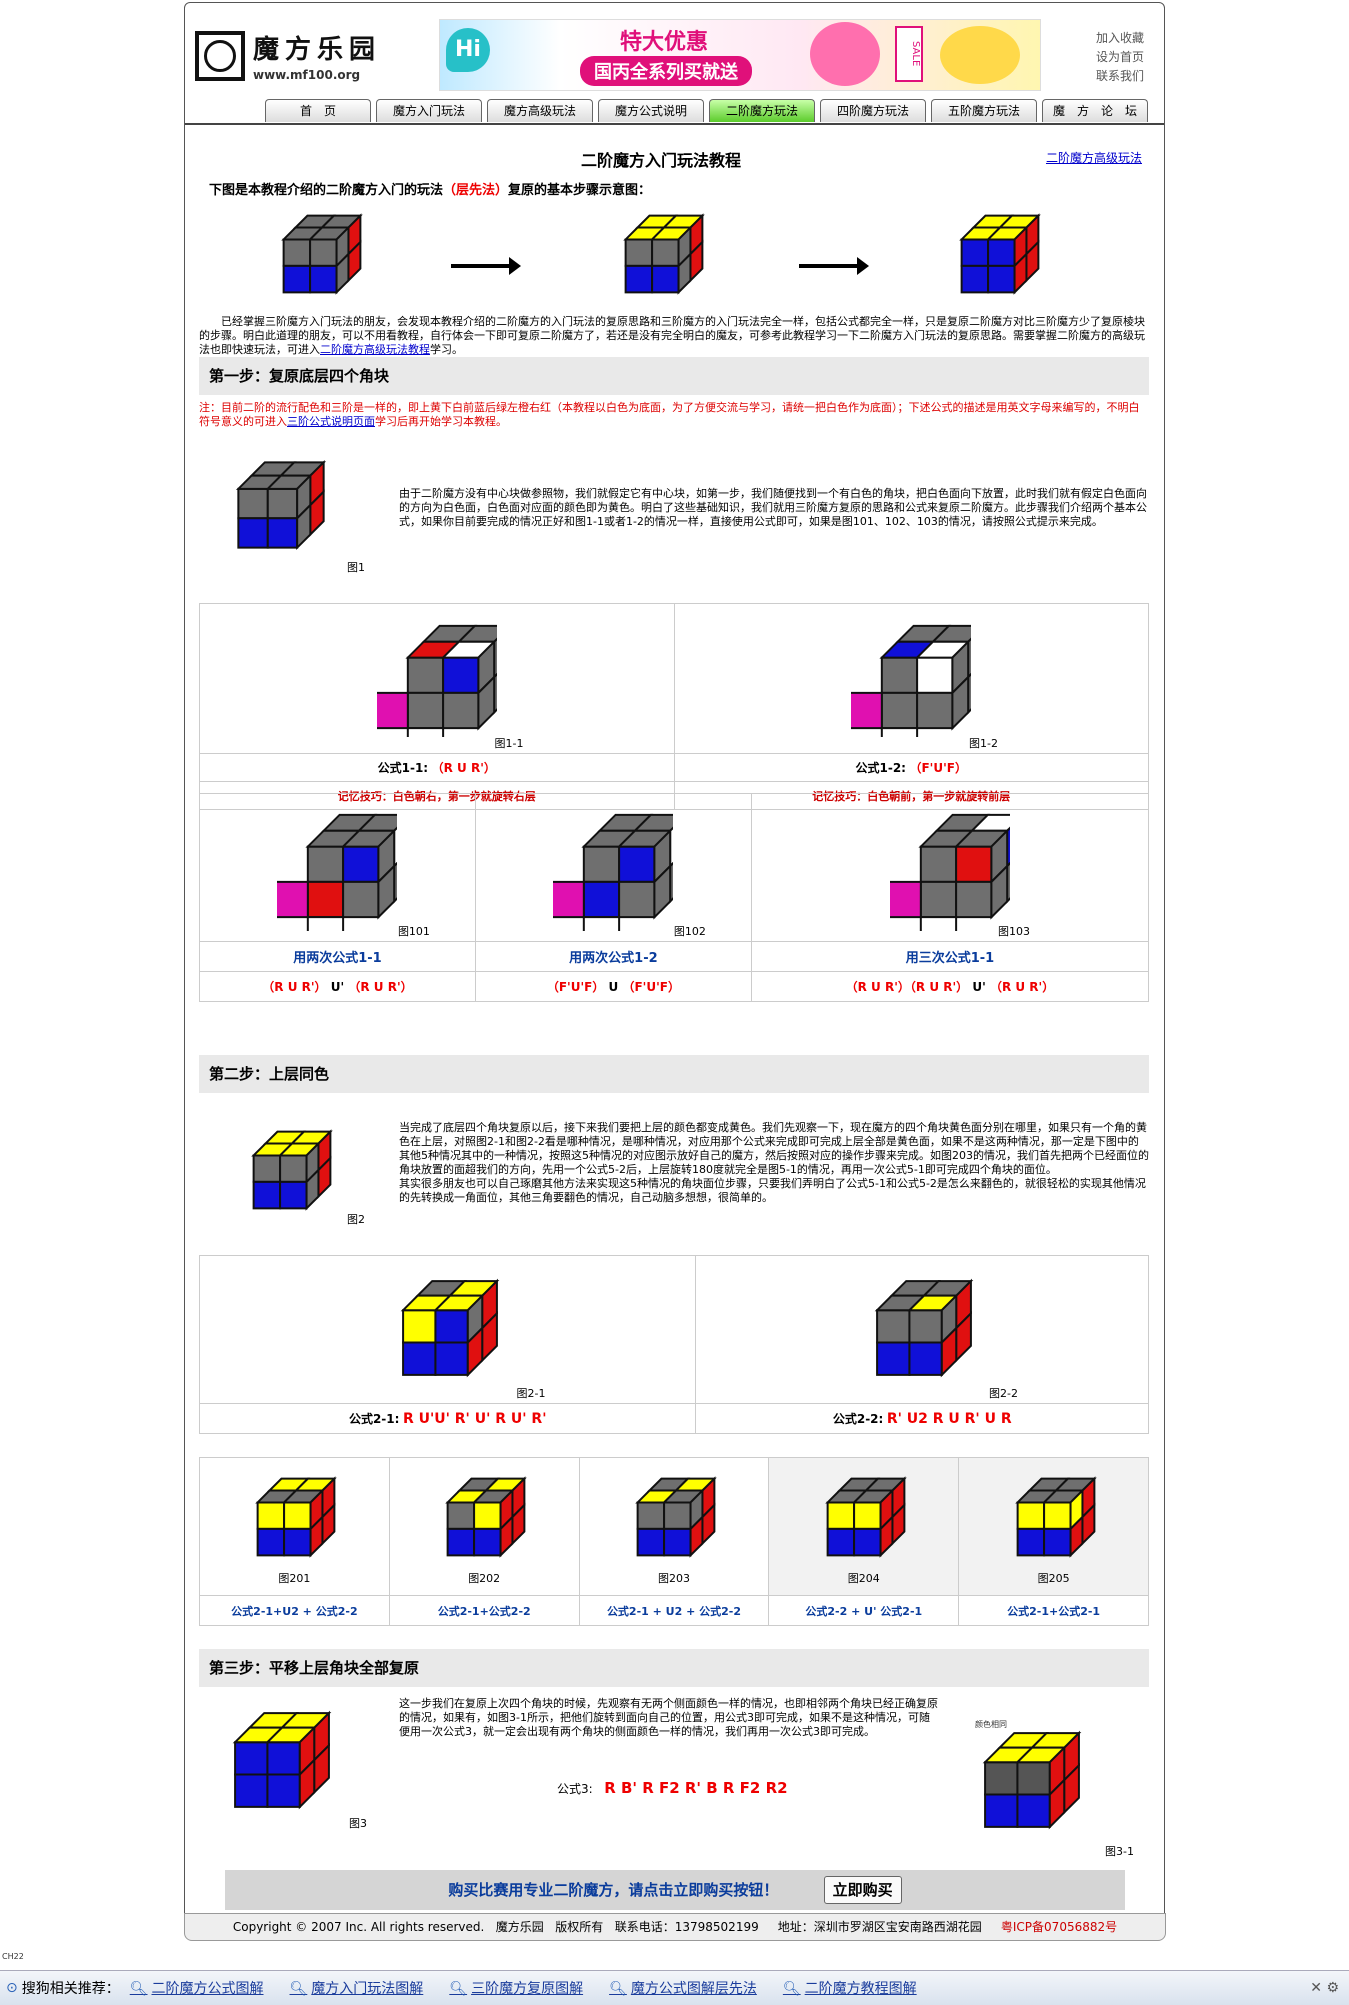  I want to click on overview-cube-top-yellow, so click(664, 254).